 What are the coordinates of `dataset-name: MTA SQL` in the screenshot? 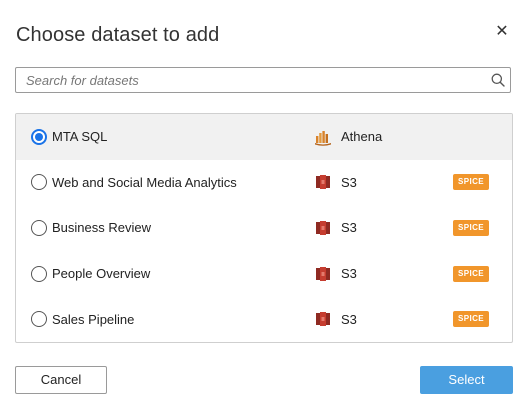 It's located at (80, 137).